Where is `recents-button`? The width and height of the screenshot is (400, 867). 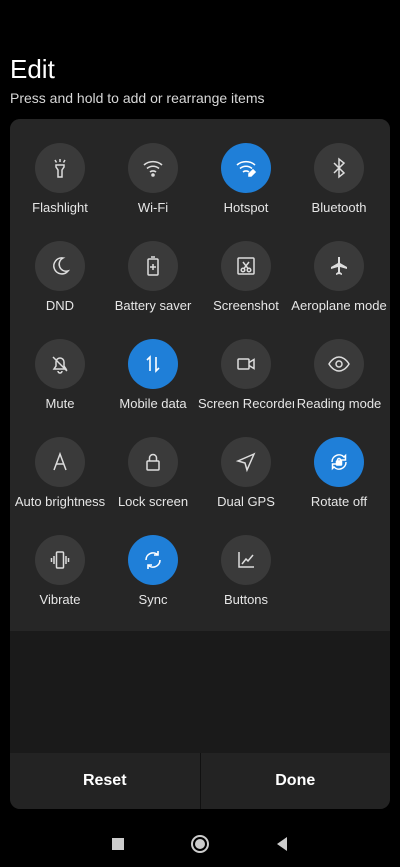
recents-button is located at coordinates (118, 844).